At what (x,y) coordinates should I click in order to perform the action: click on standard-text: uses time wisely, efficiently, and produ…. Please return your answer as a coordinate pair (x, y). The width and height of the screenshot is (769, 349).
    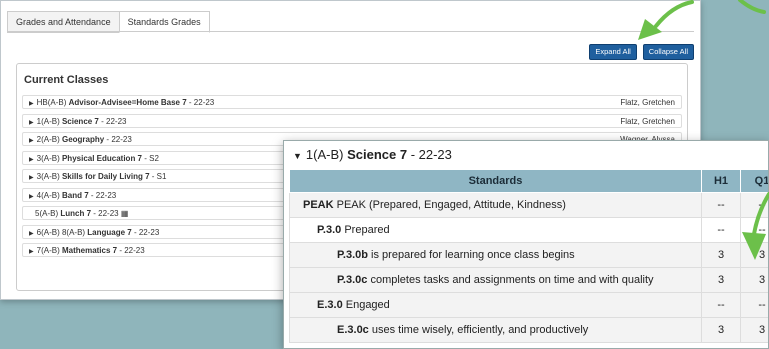
    Looking at the image, I should click on (478, 330).